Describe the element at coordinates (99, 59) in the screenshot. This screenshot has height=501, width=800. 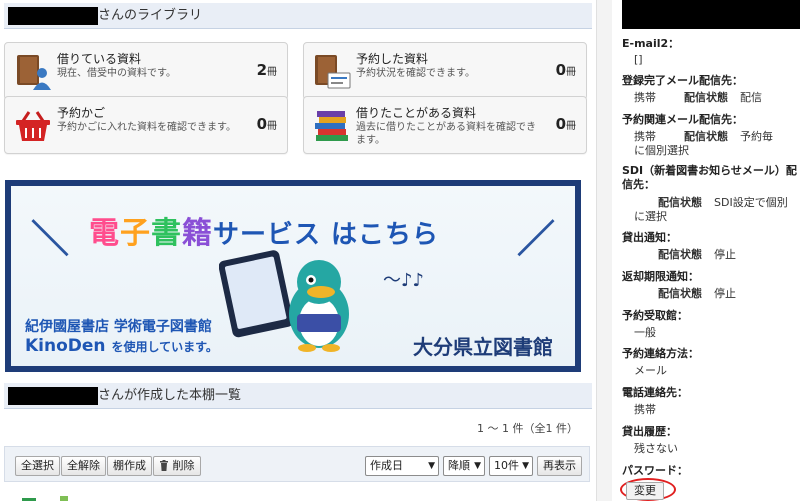
I see `card-title: 借りている資料` at that location.